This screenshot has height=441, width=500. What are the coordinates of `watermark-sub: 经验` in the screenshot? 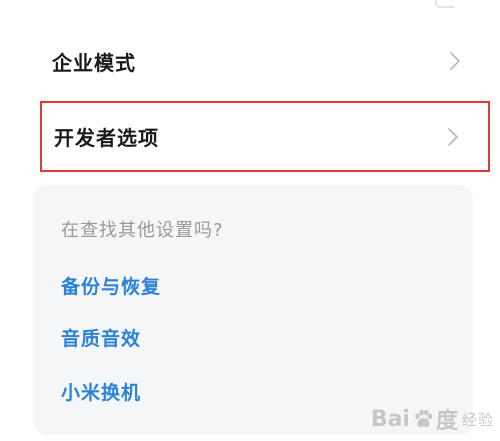 It's located at (477, 419).